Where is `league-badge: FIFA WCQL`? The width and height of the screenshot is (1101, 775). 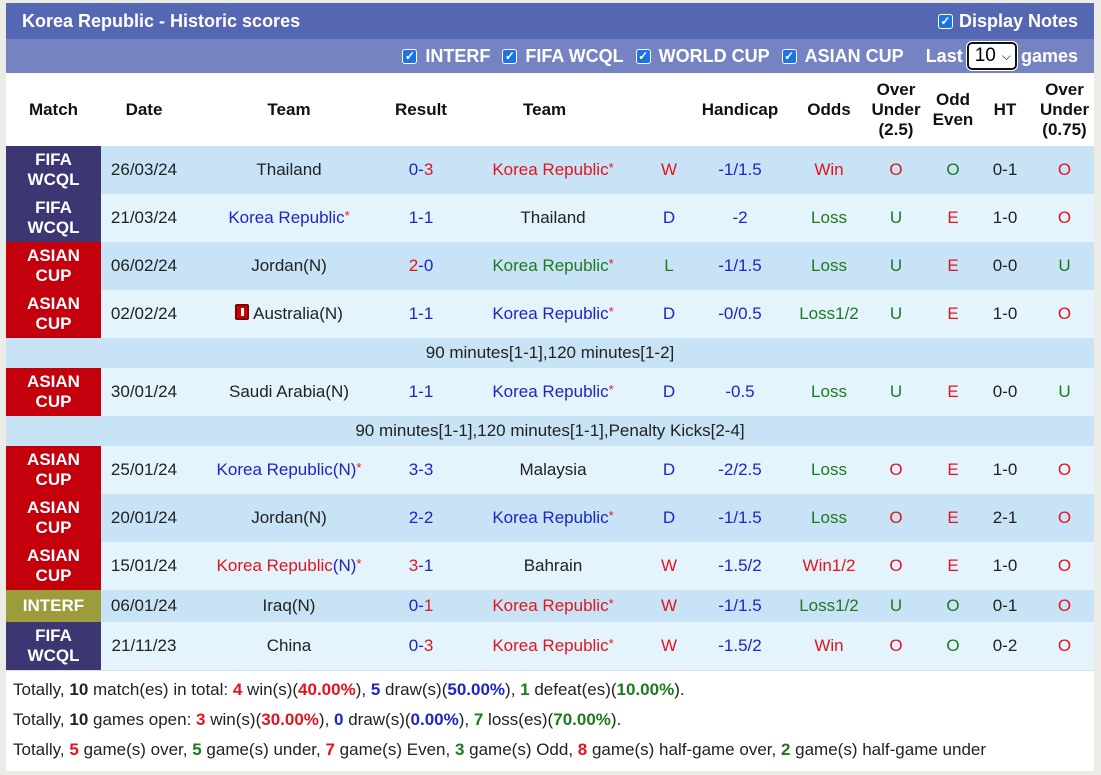
league-badge: FIFA WCQL is located at coordinates (53, 170).